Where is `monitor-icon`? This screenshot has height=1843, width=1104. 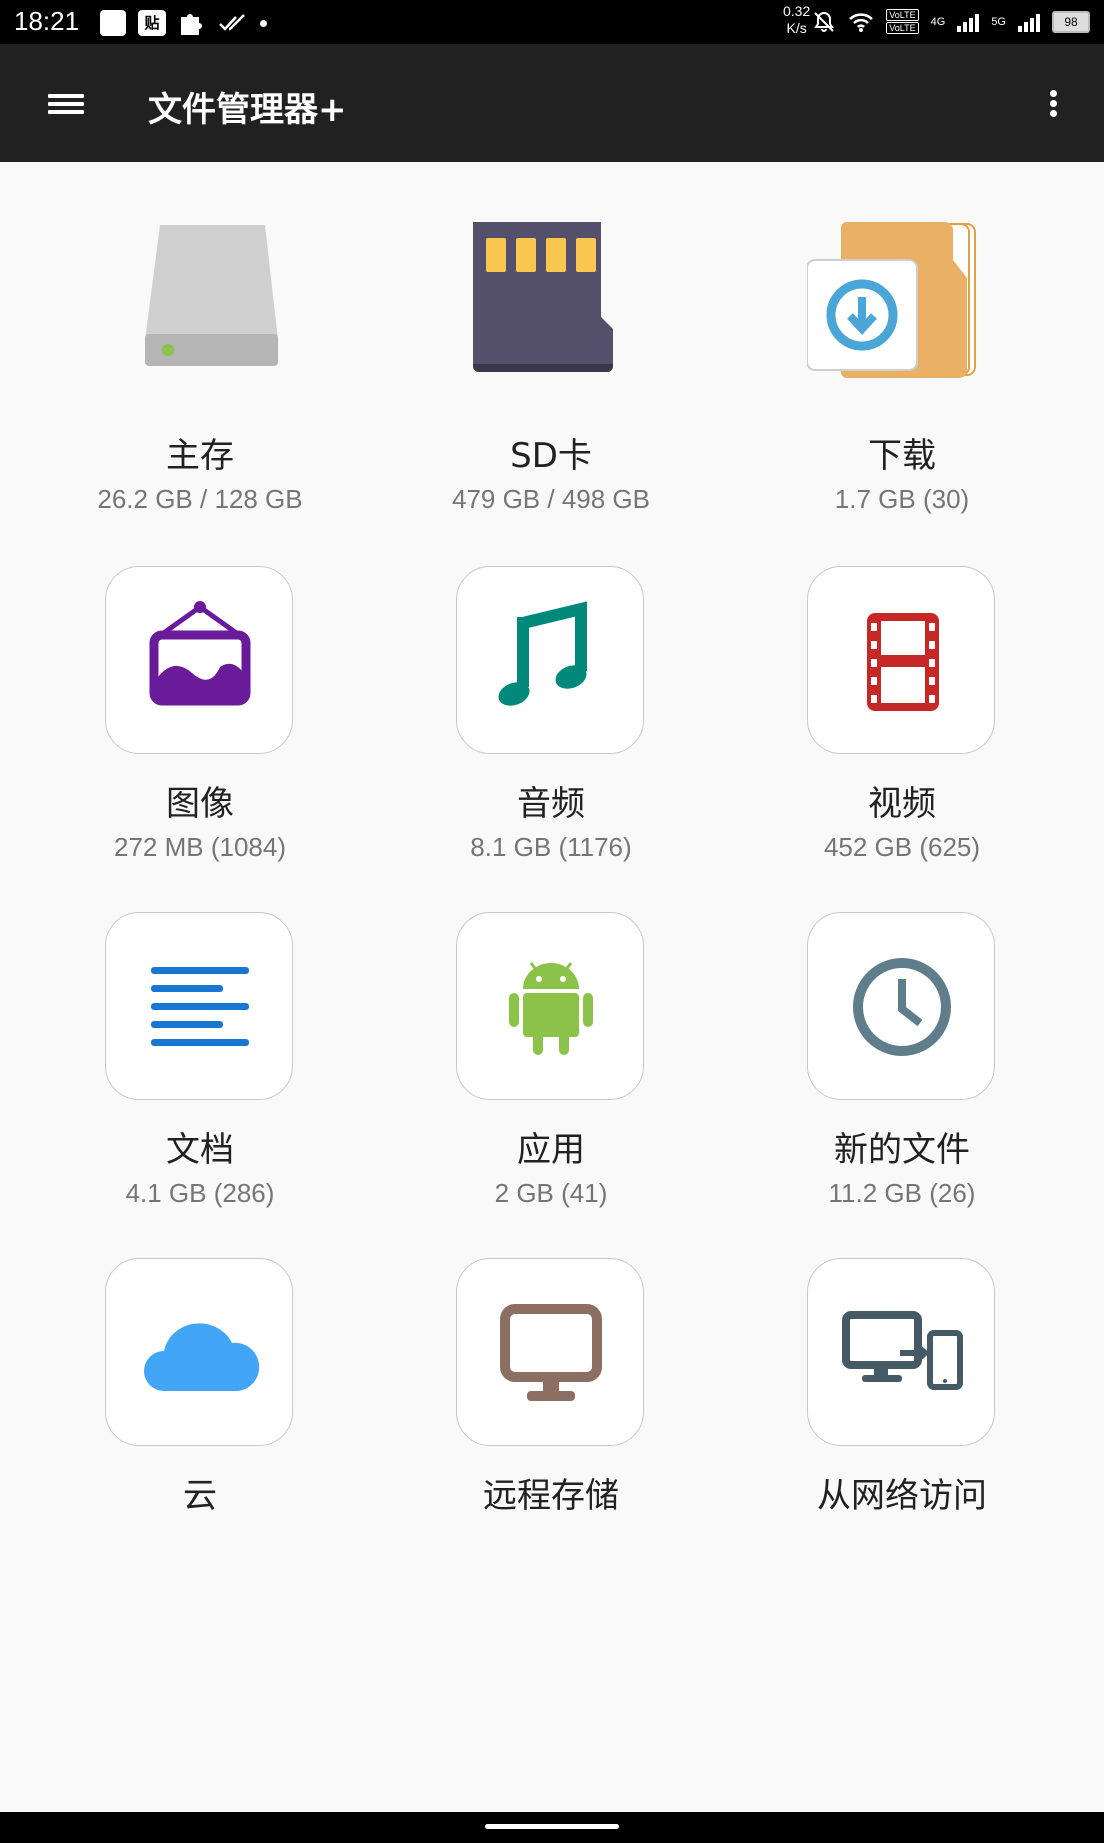 monitor-icon is located at coordinates (550, 1352).